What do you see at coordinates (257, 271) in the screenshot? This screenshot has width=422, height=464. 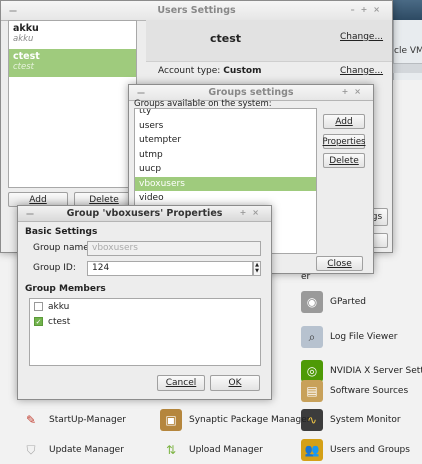 I see `spin-down-icon: ▼` at bounding box center [257, 271].